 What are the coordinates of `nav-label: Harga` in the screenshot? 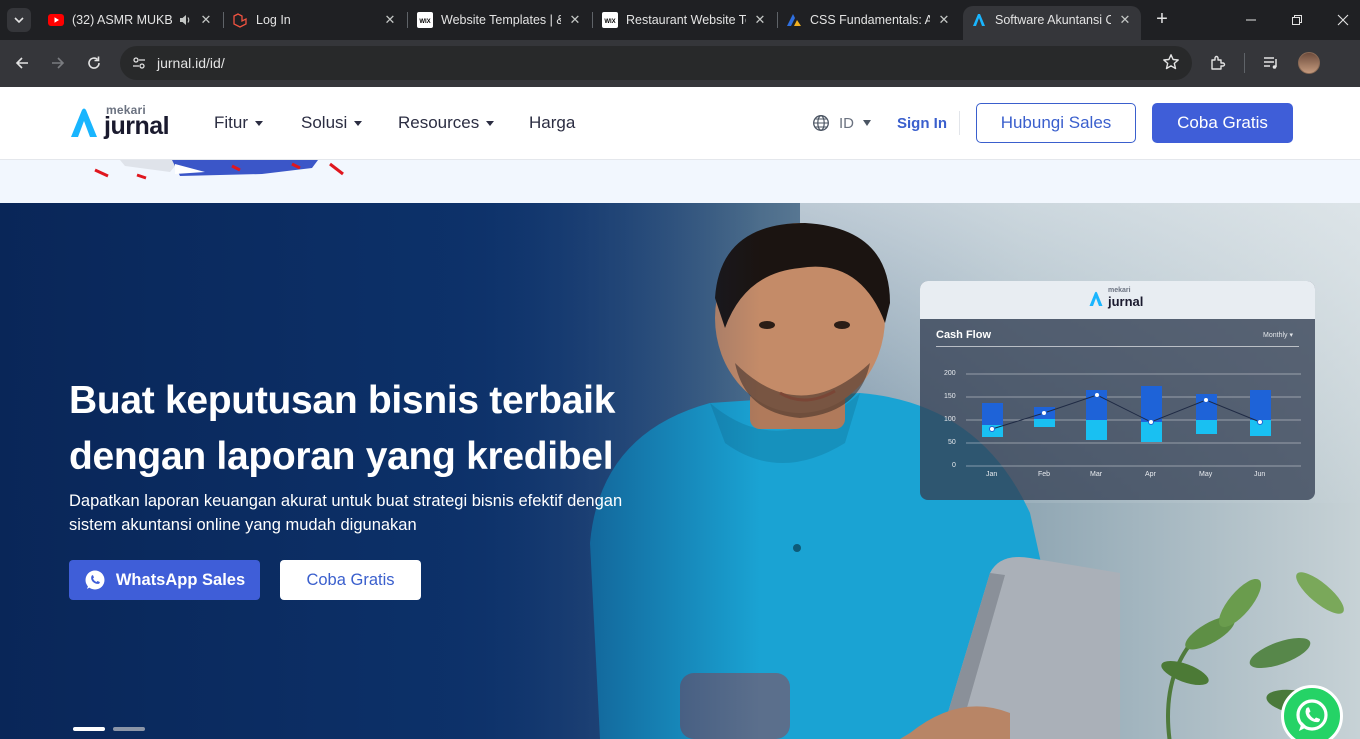 It's located at (552, 122).